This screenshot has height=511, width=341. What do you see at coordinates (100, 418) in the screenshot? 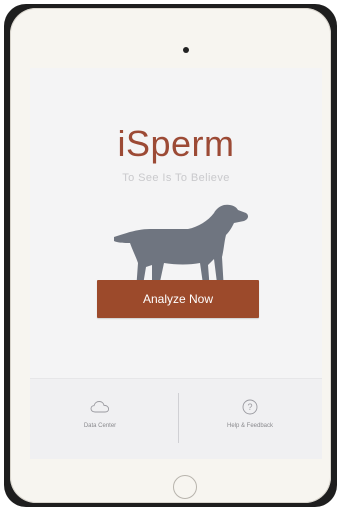
I see `data-center-button: Data Center` at bounding box center [100, 418].